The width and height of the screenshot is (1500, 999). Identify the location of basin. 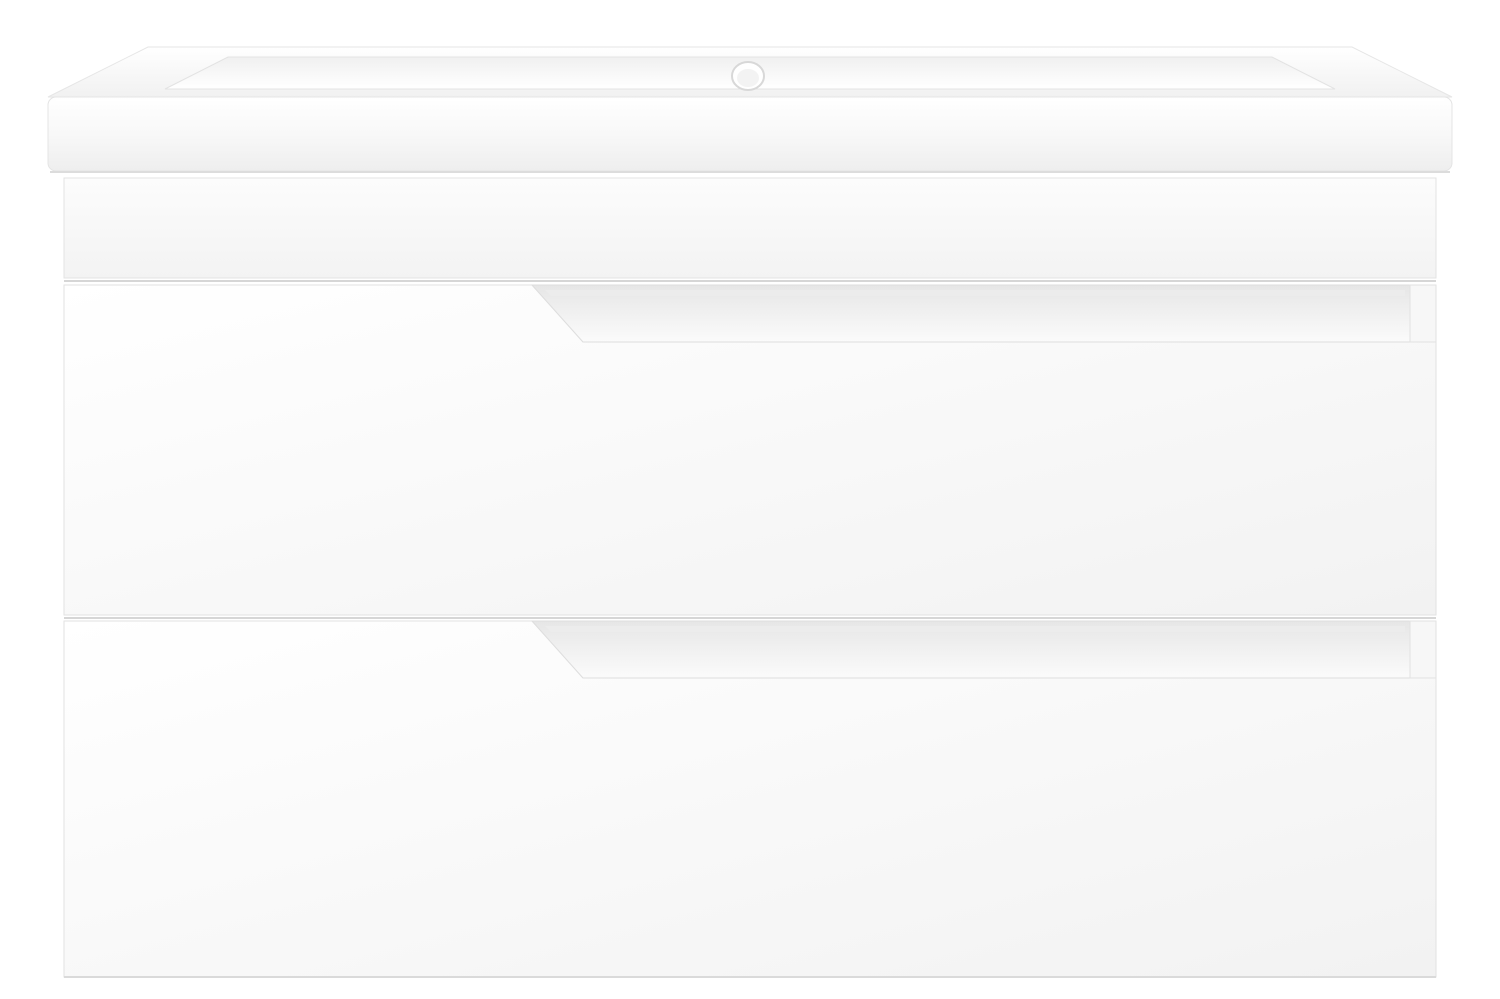
(750, 109).